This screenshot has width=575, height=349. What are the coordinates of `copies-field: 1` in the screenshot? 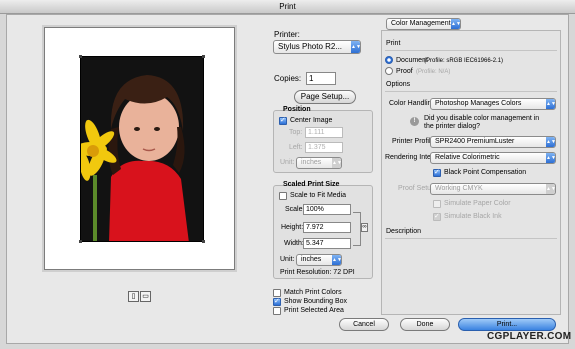 It's located at (321, 78).